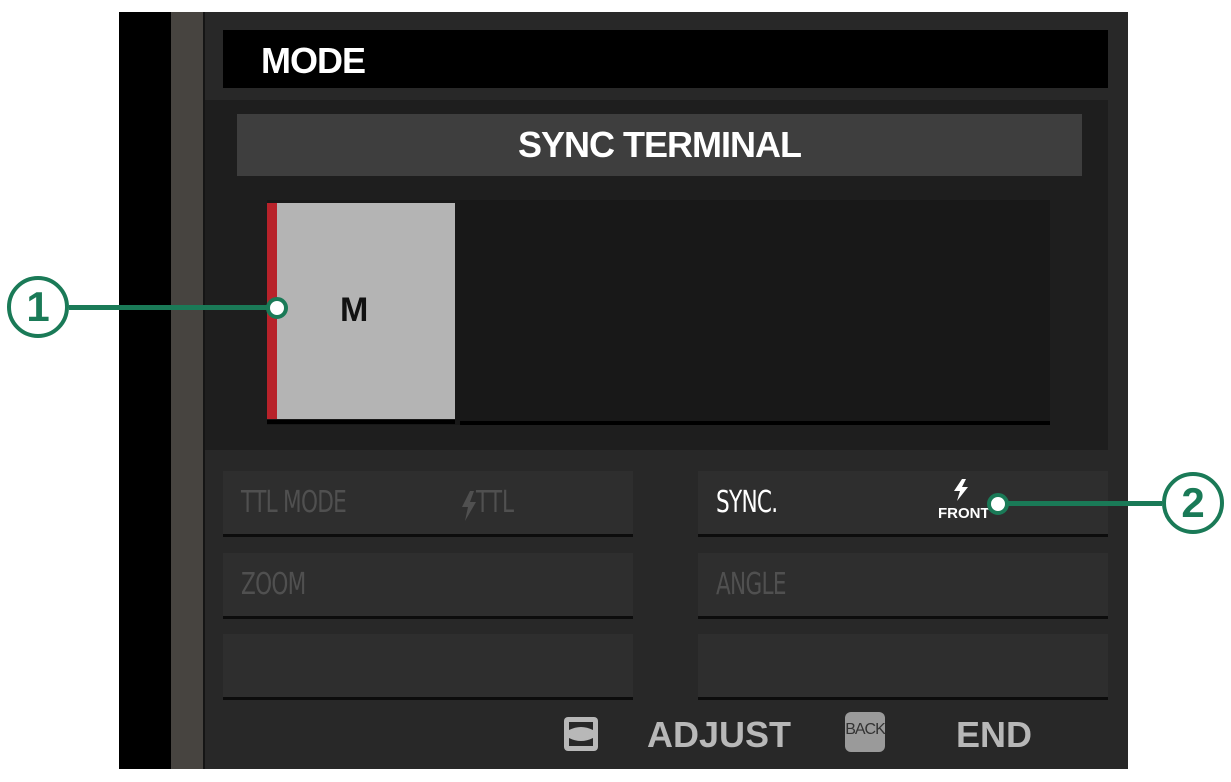 The height and width of the screenshot is (782, 1231). I want to click on ttl-mode-setting: TTL MODE TTL, so click(428, 504).